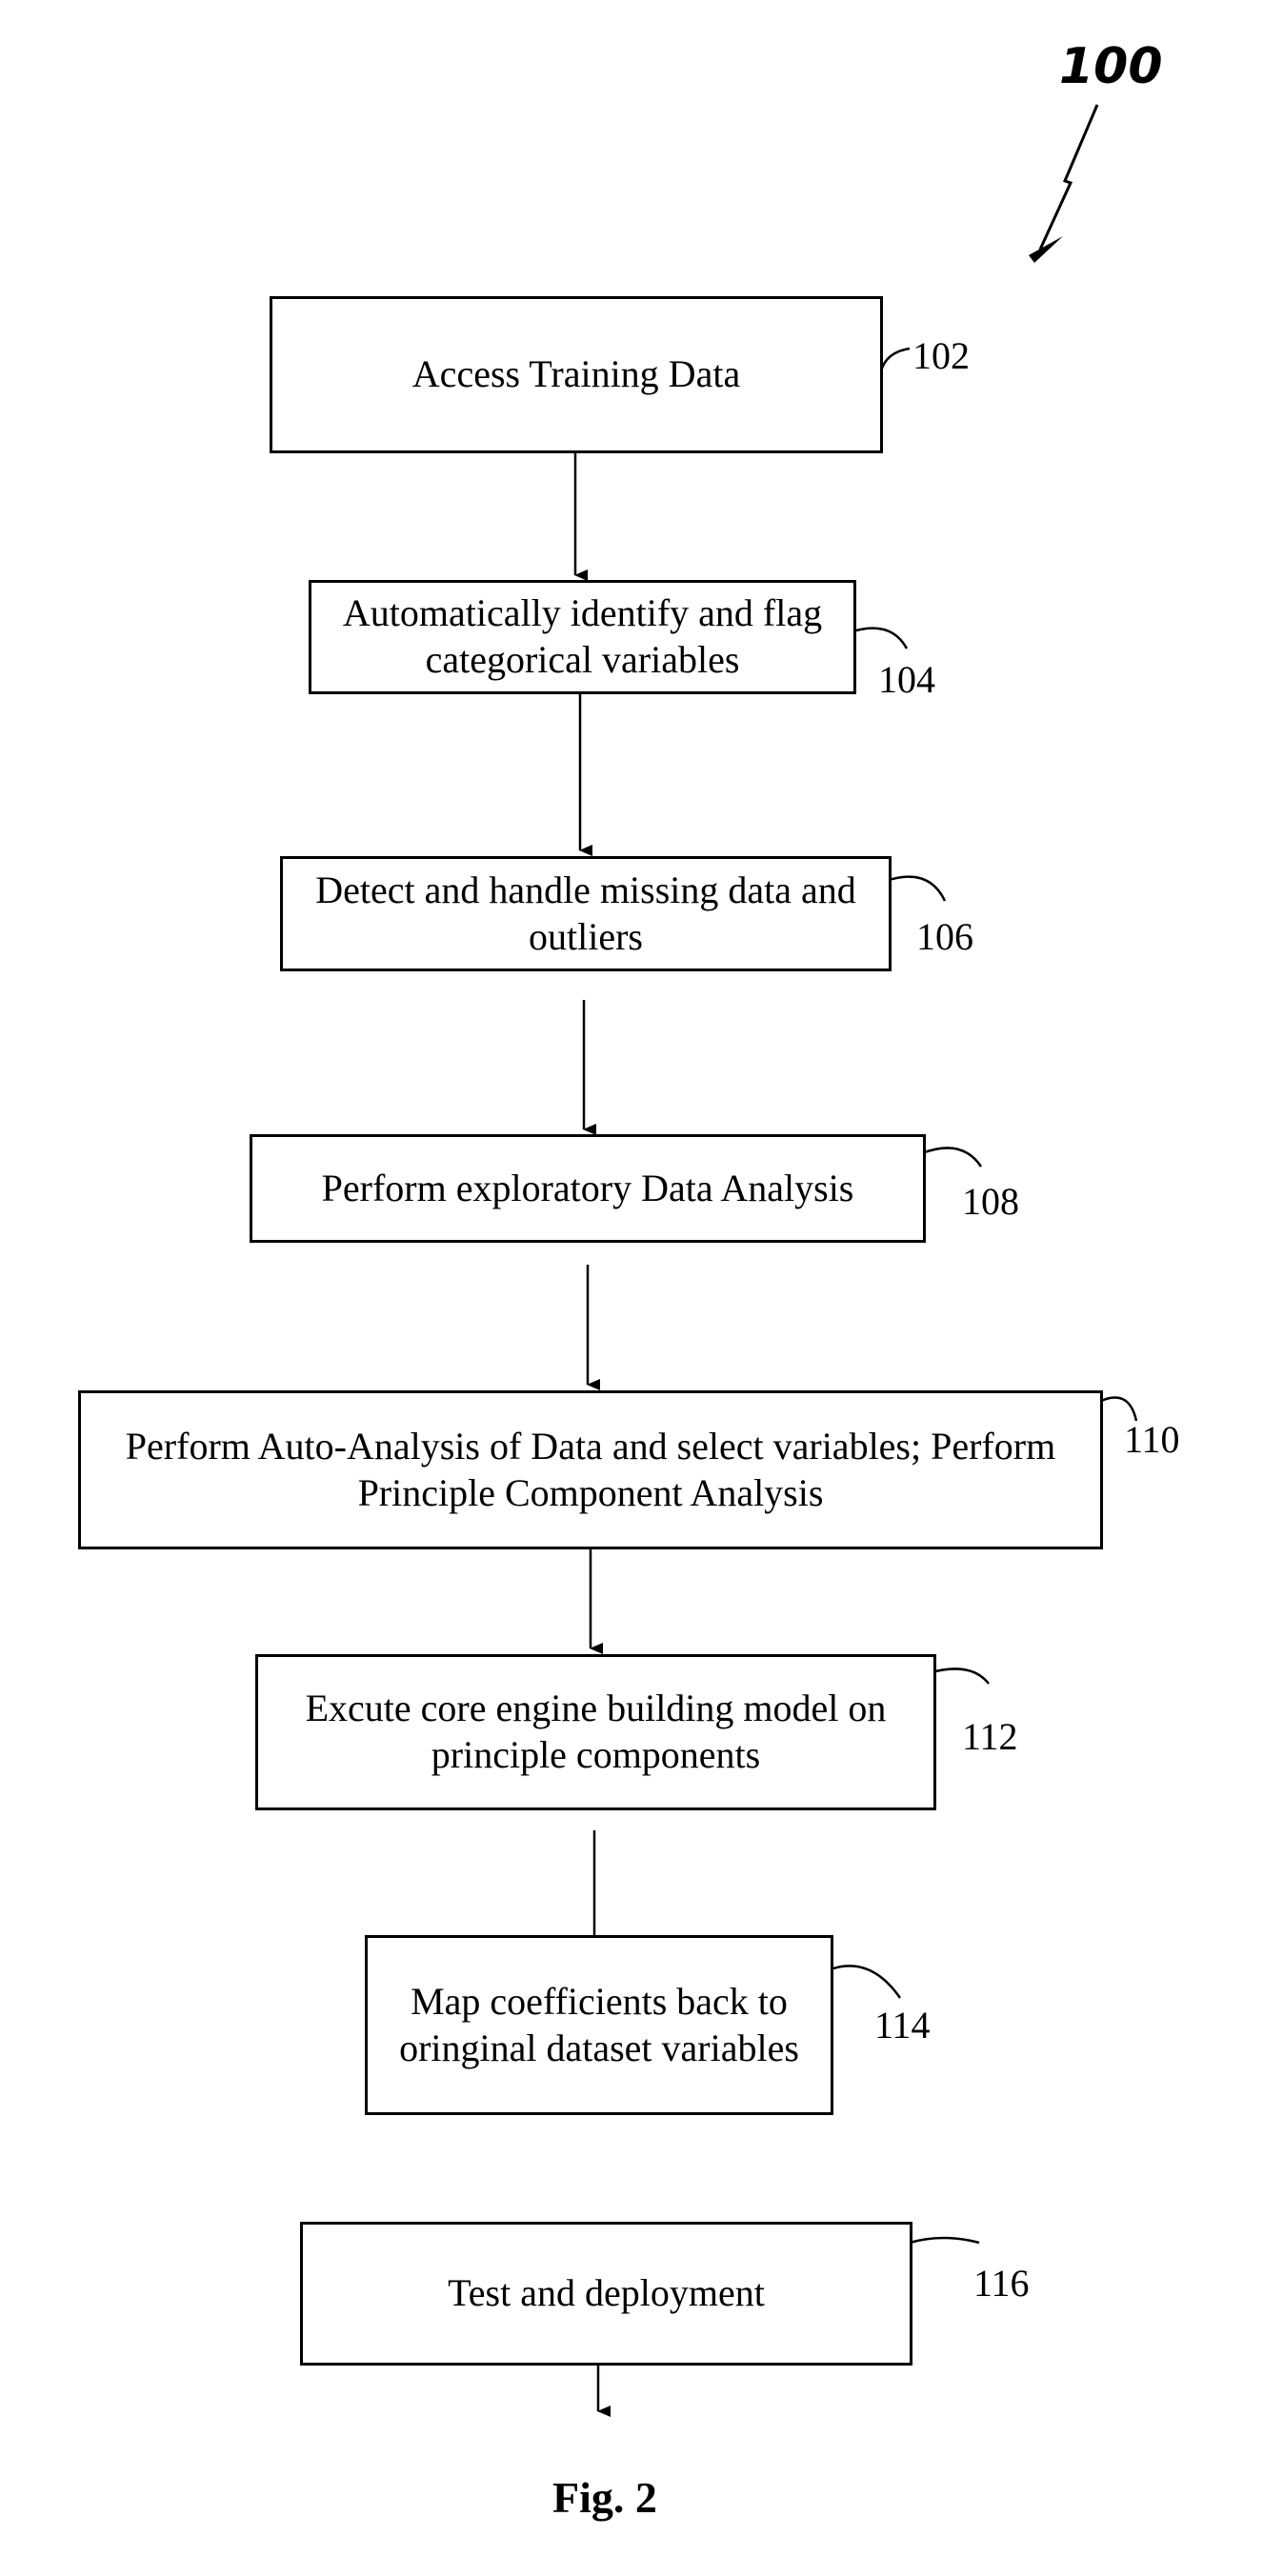 This screenshot has width=1283, height=2576. What do you see at coordinates (1002, 2283) in the screenshot?
I see `ref-label-116: 116` at bounding box center [1002, 2283].